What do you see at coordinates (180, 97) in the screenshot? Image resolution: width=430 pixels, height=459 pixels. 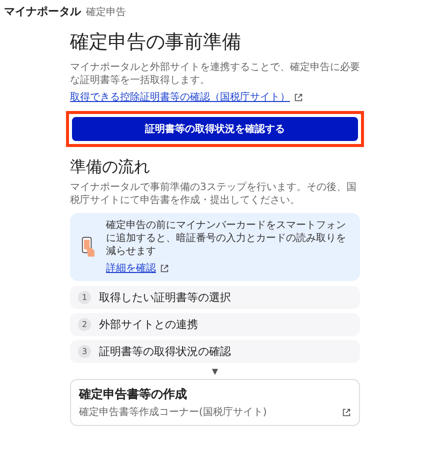 I see `deduction-link: 取得できる控除証明書等の確認（国税庁サイト）` at bounding box center [180, 97].